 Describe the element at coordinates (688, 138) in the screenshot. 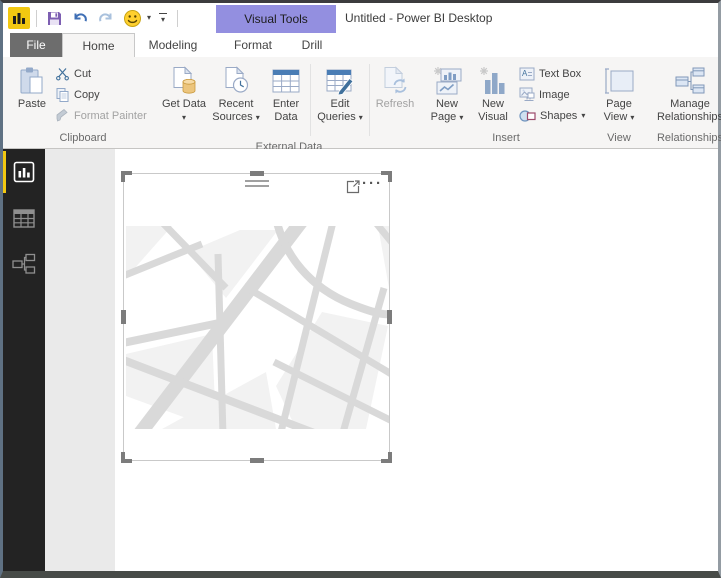

I see `group-label-relationships: Relationships` at that location.